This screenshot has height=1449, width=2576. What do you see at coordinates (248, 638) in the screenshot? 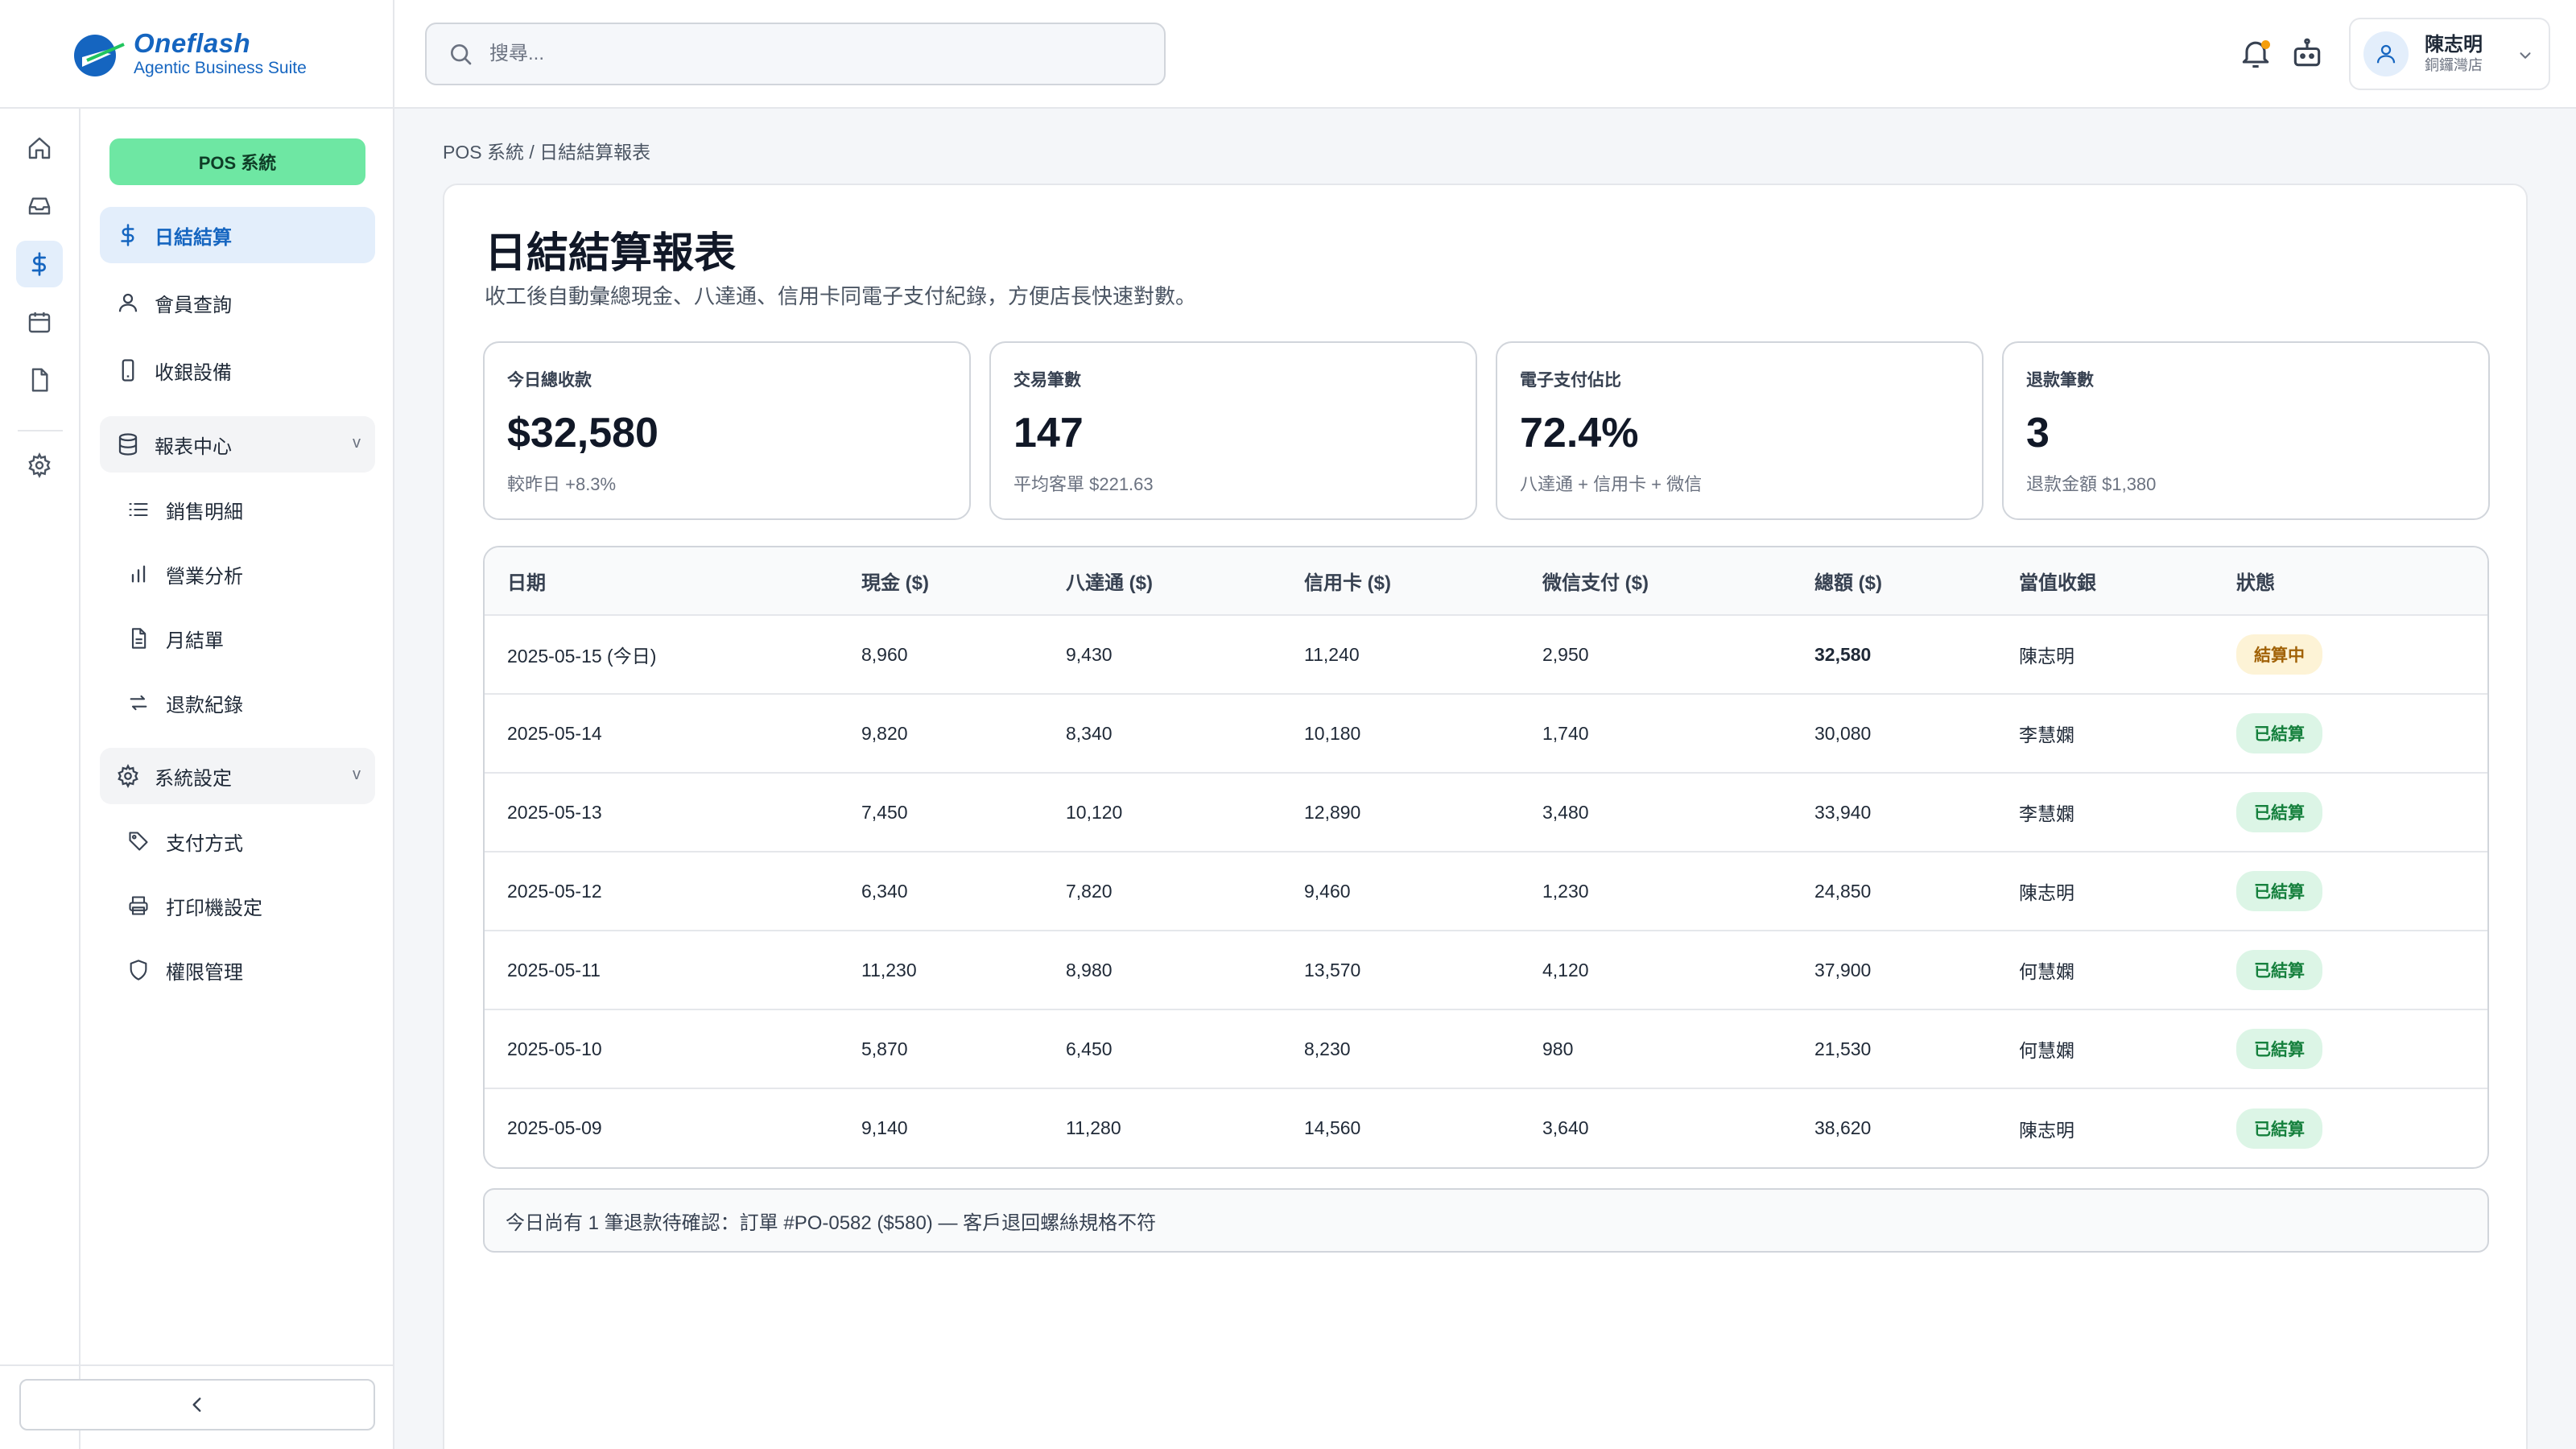
I see `sub-item-monthly-statement: 月結單` at bounding box center [248, 638].